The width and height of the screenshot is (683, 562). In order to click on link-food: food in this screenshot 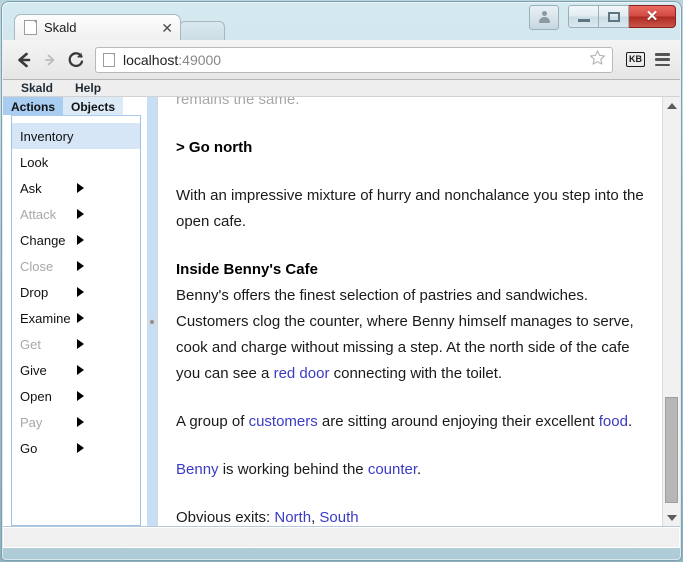, I will do `click(613, 421)`.